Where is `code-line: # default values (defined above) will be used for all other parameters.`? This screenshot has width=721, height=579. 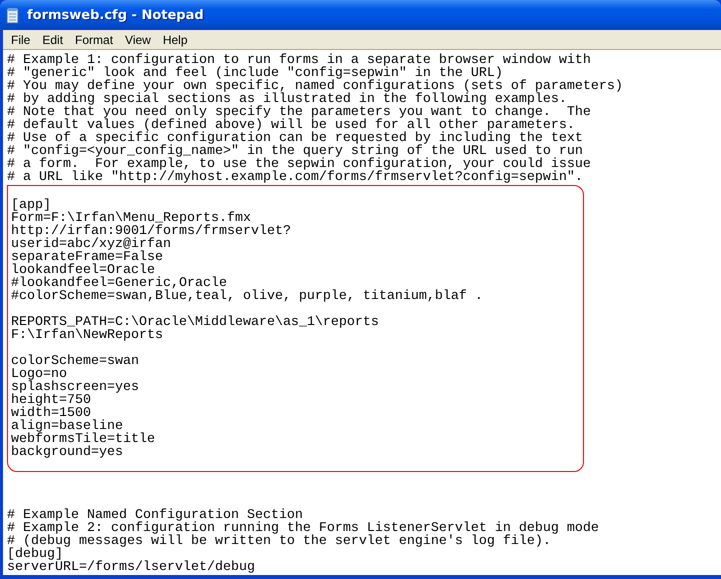
code-line: # default values (defined above) will be used for all other parameters. is located at coordinates (291, 125).